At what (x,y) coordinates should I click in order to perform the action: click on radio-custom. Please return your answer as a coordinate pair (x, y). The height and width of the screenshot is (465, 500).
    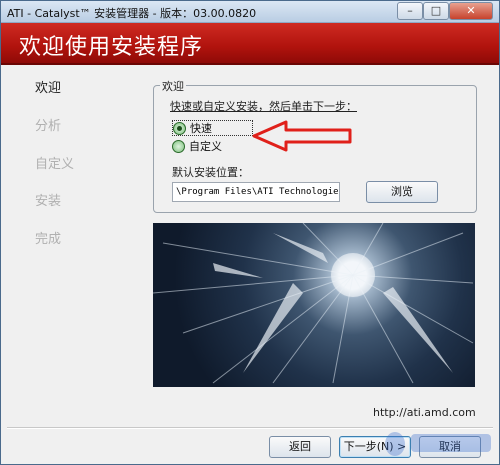
    Looking at the image, I should click on (178, 146).